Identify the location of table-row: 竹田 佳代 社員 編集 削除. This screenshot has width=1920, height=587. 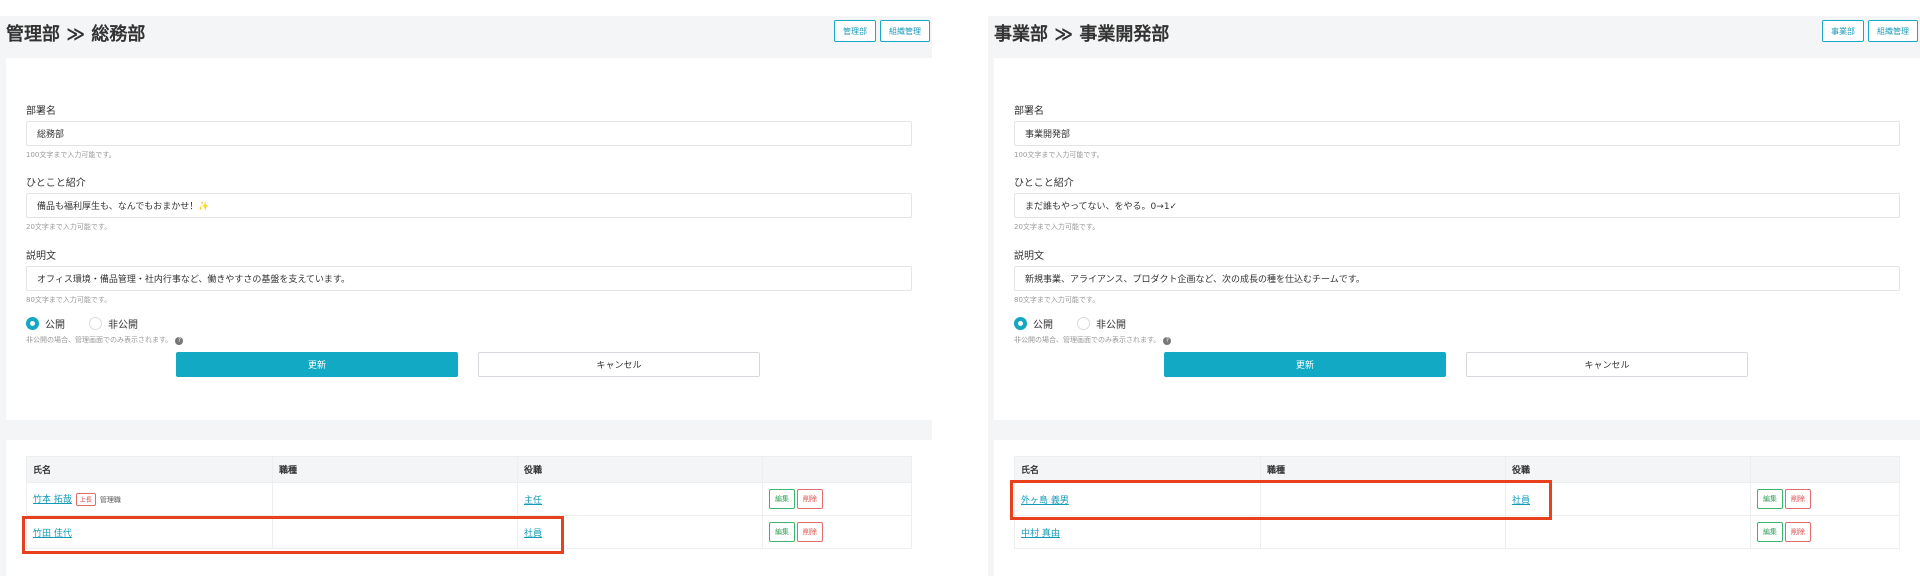
(469, 532).